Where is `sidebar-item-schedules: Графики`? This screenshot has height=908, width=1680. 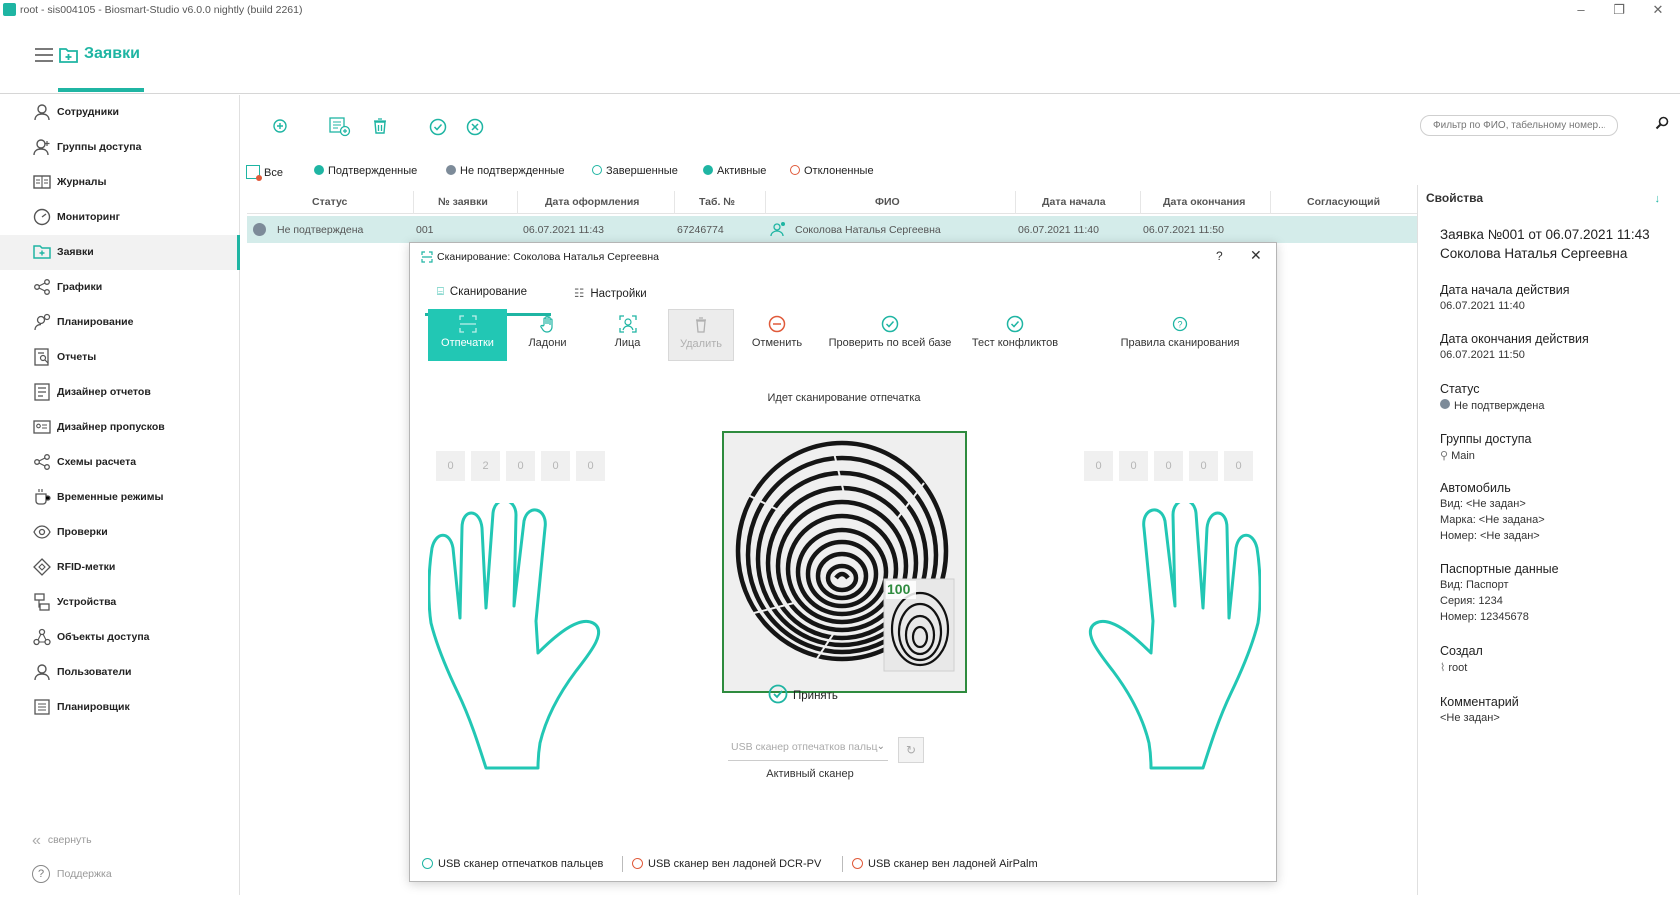 sidebar-item-schedules: Графики is located at coordinates (120, 287).